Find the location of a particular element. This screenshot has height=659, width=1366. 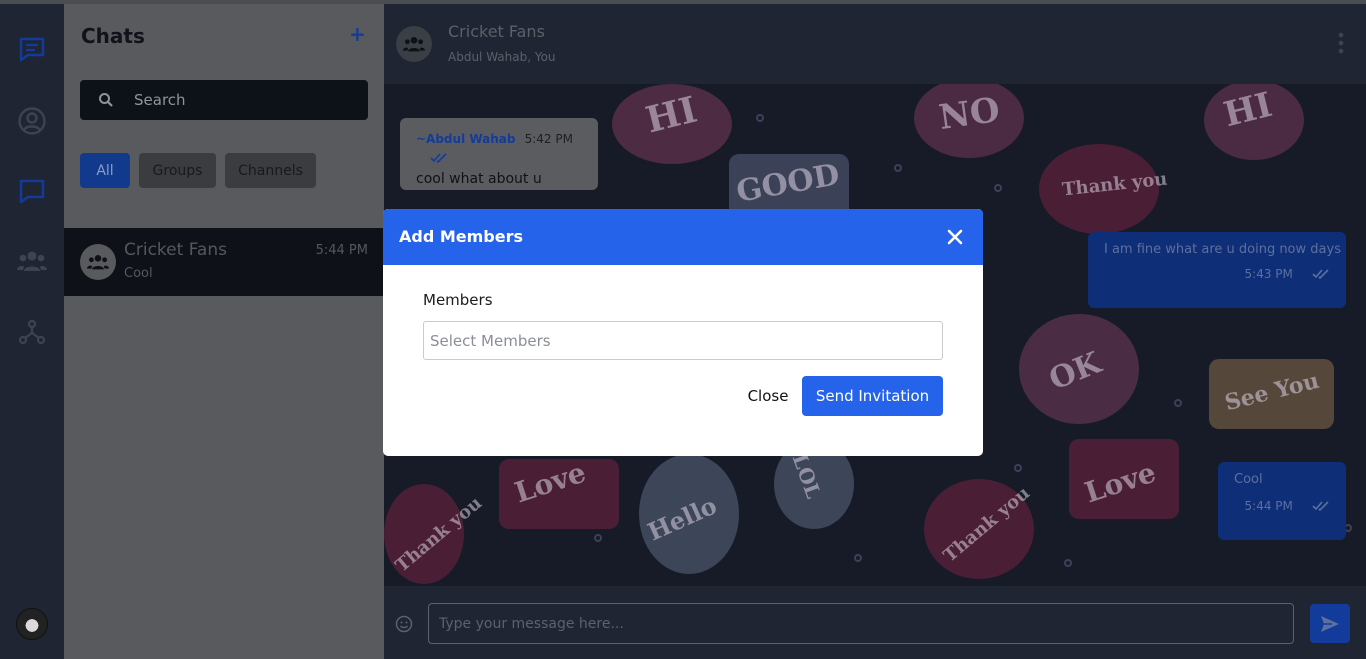

message-time: 5:44 PM is located at coordinates (1268, 506).